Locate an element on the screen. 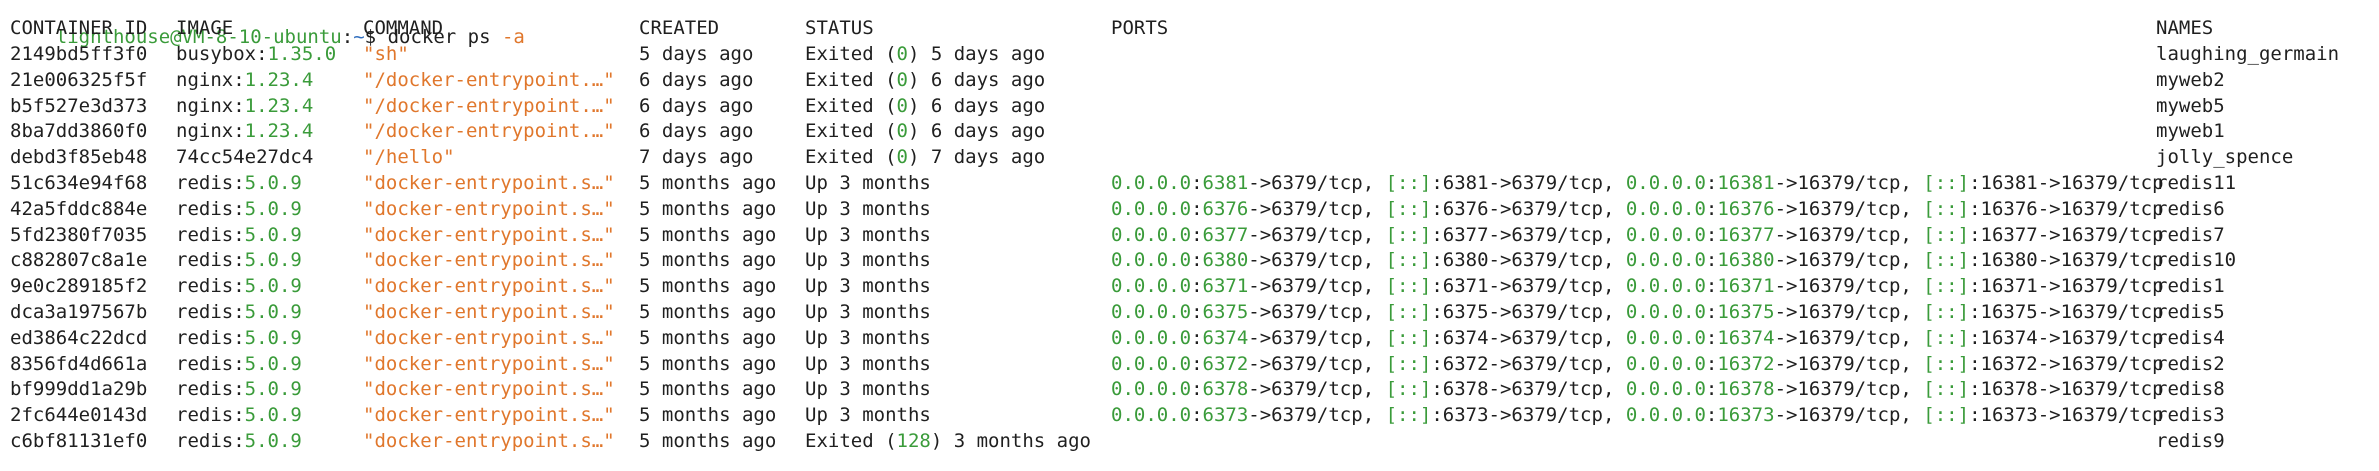 The height and width of the screenshot is (471, 2379). command-cell: "/hello" is located at coordinates (409, 157).